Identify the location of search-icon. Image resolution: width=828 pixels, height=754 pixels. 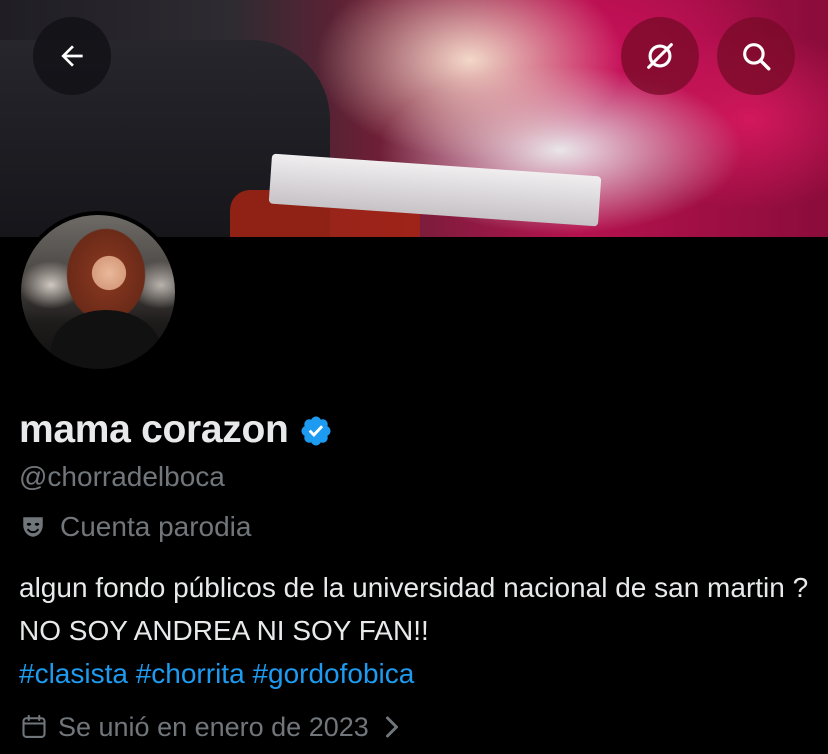
(757, 57).